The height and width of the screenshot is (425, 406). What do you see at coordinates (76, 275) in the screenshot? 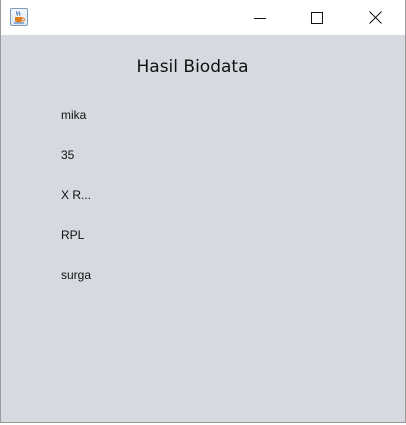
I see `address-value-label: surga` at bounding box center [76, 275].